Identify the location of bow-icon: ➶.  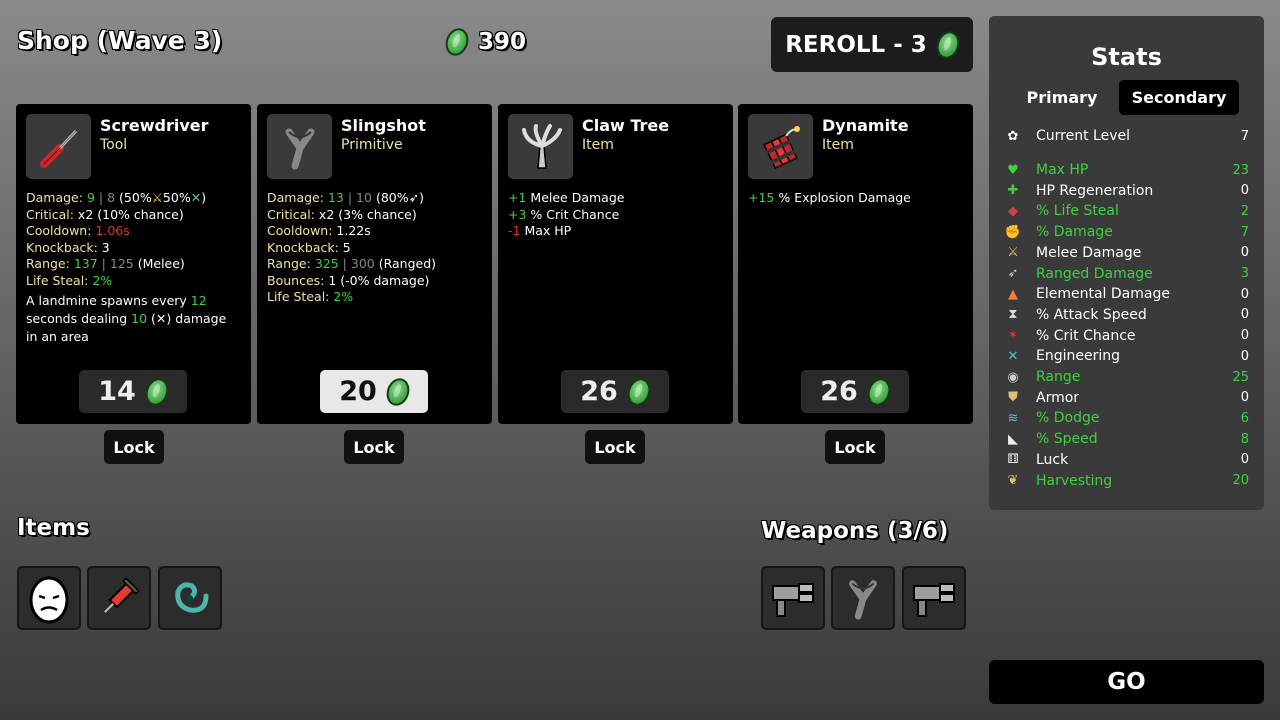
(1013, 273).